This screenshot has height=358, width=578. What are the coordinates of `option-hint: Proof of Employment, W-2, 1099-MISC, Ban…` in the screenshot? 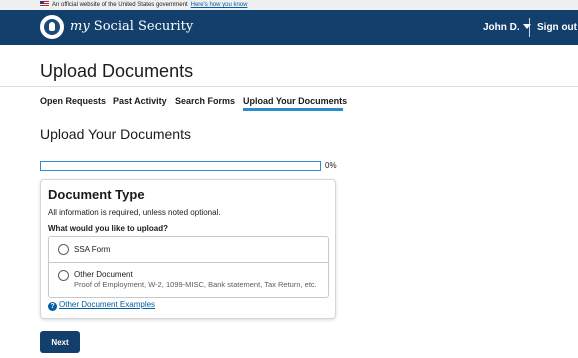 It's located at (195, 284).